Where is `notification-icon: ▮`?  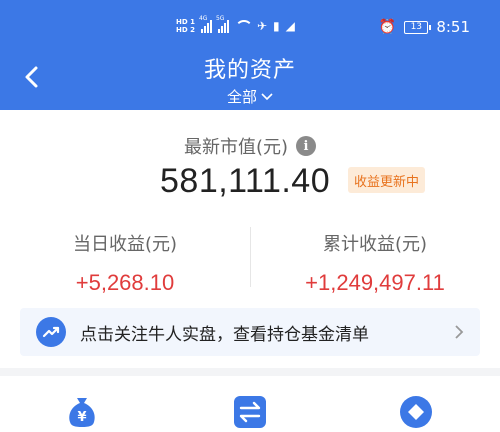
notification-icon: ▮ is located at coordinates (276, 26).